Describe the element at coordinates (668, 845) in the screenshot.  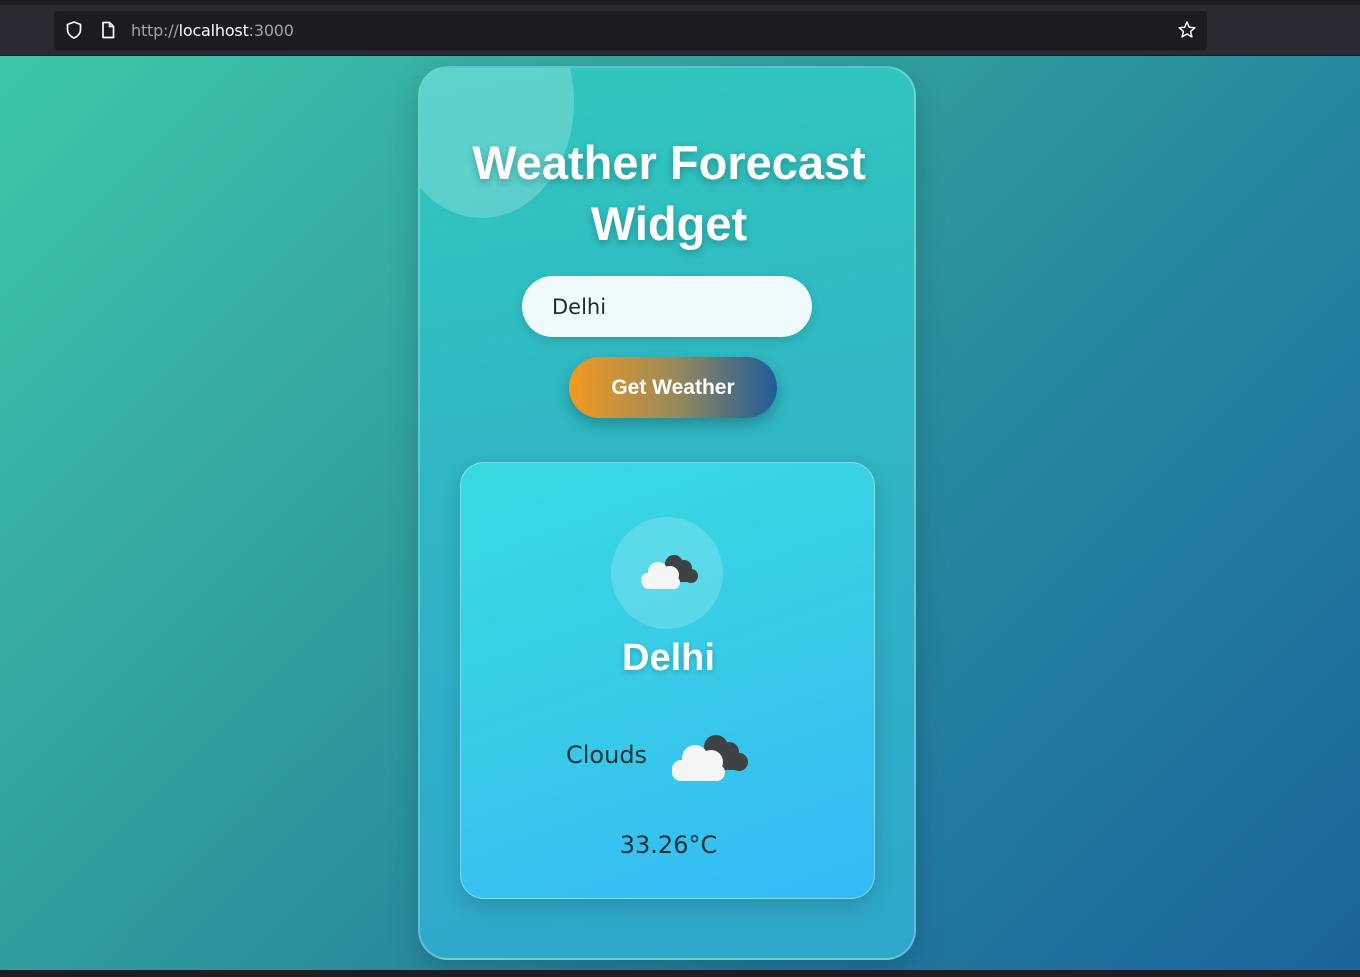
I see `temperature-value: 33.26°C` at that location.